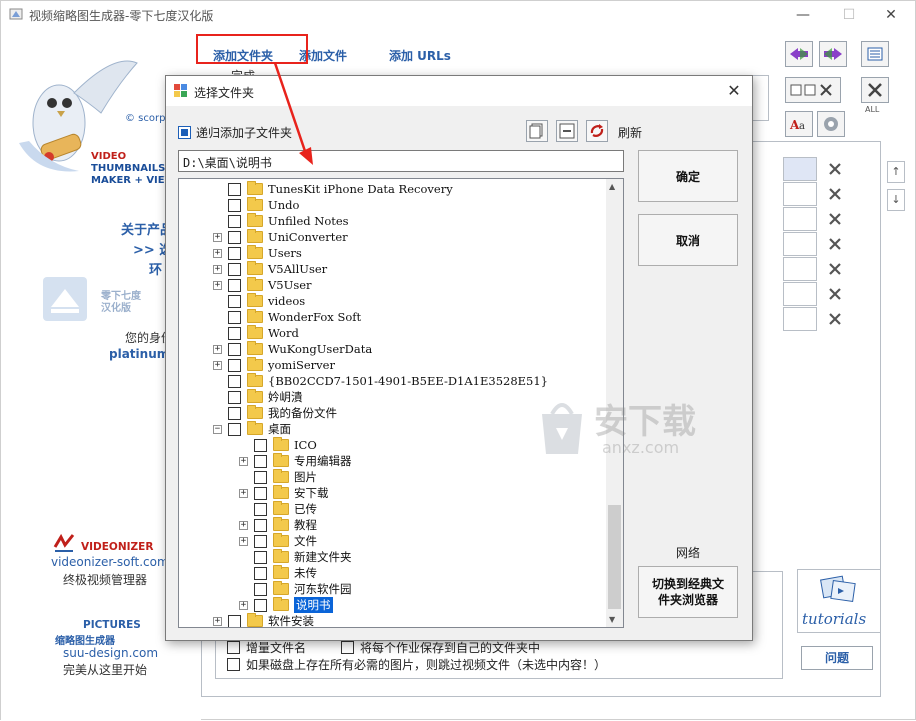 Image resolution: width=916 pixels, height=721 pixels. I want to click on own-folder-checkbox, so click(347, 647).